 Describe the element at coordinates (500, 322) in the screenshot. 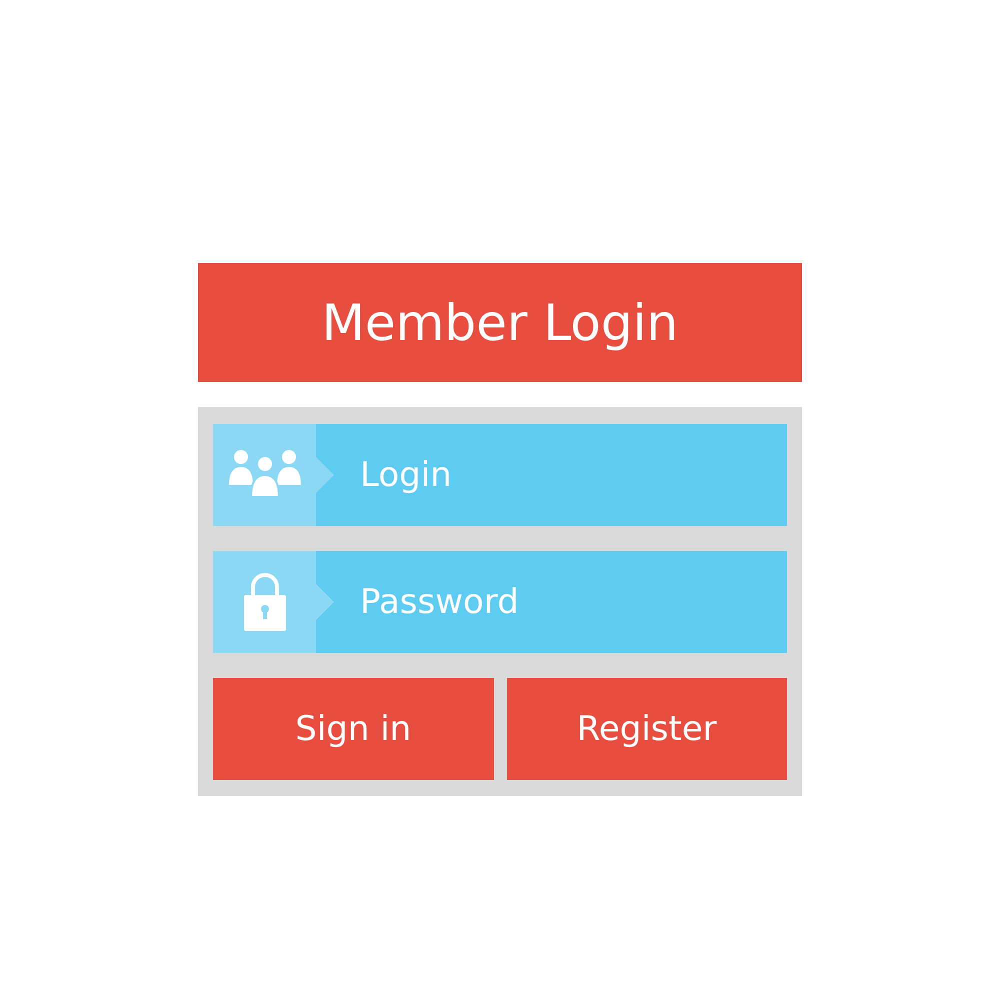

I see `form-title: Member Login` at that location.